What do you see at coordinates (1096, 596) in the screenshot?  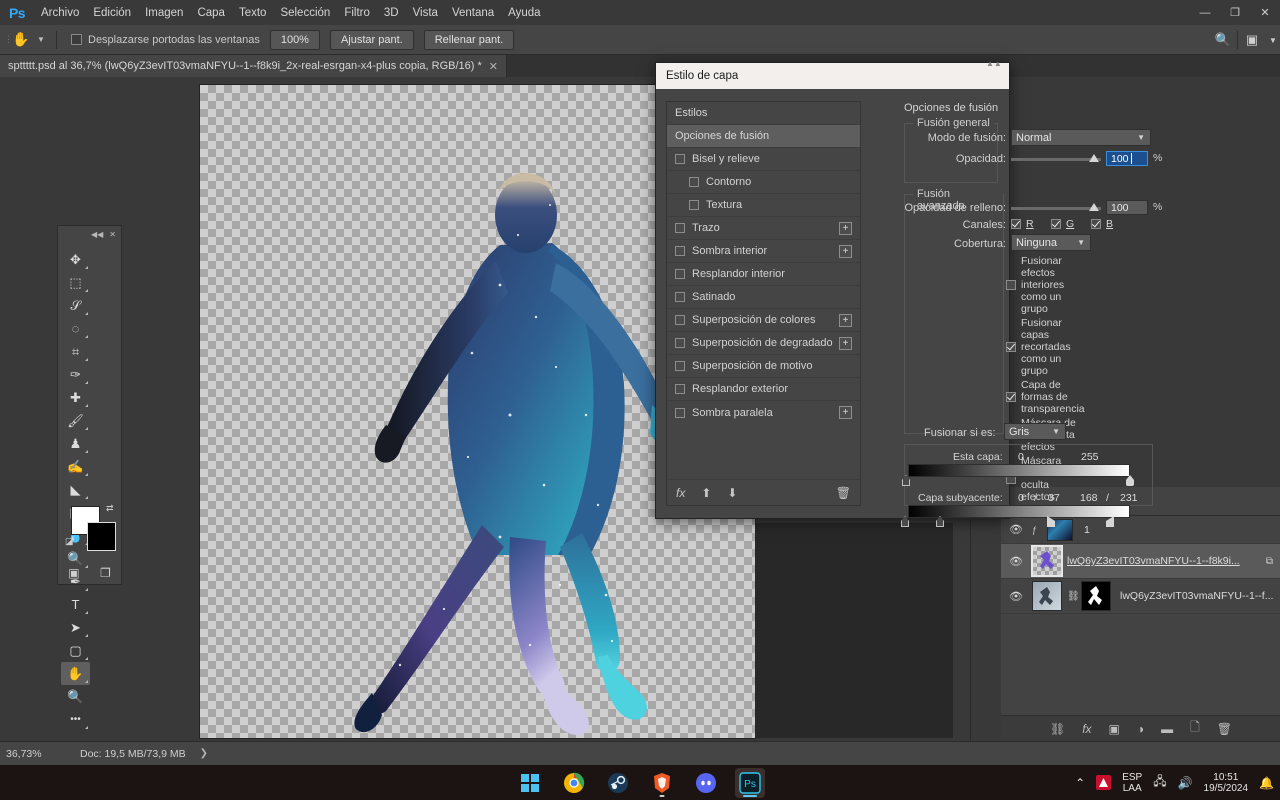 I see `layer-mask-thumbnail` at bounding box center [1096, 596].